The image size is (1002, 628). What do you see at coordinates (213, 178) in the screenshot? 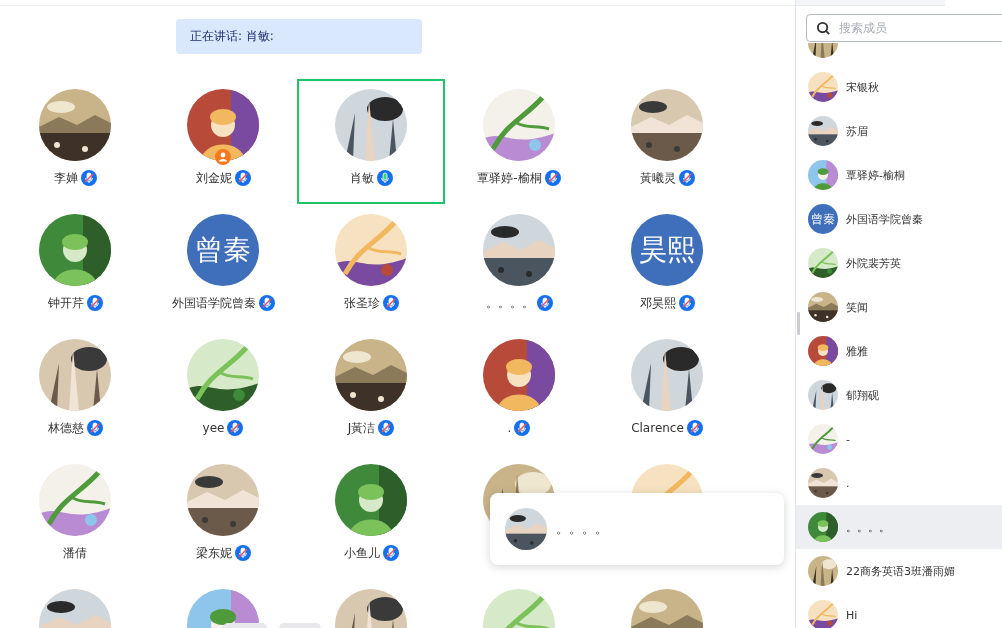
I see `member-name: 刘金妮` at bounding box center [213, 178].